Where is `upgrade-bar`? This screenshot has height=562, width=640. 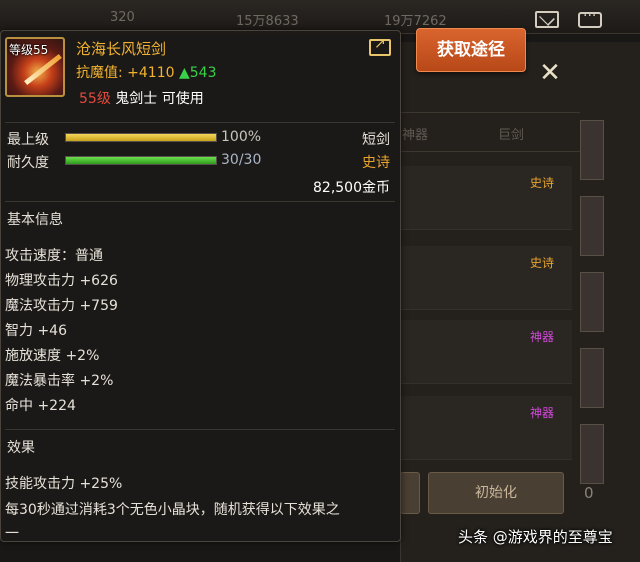
upgrade-bar is located at coordinates (141, 137).